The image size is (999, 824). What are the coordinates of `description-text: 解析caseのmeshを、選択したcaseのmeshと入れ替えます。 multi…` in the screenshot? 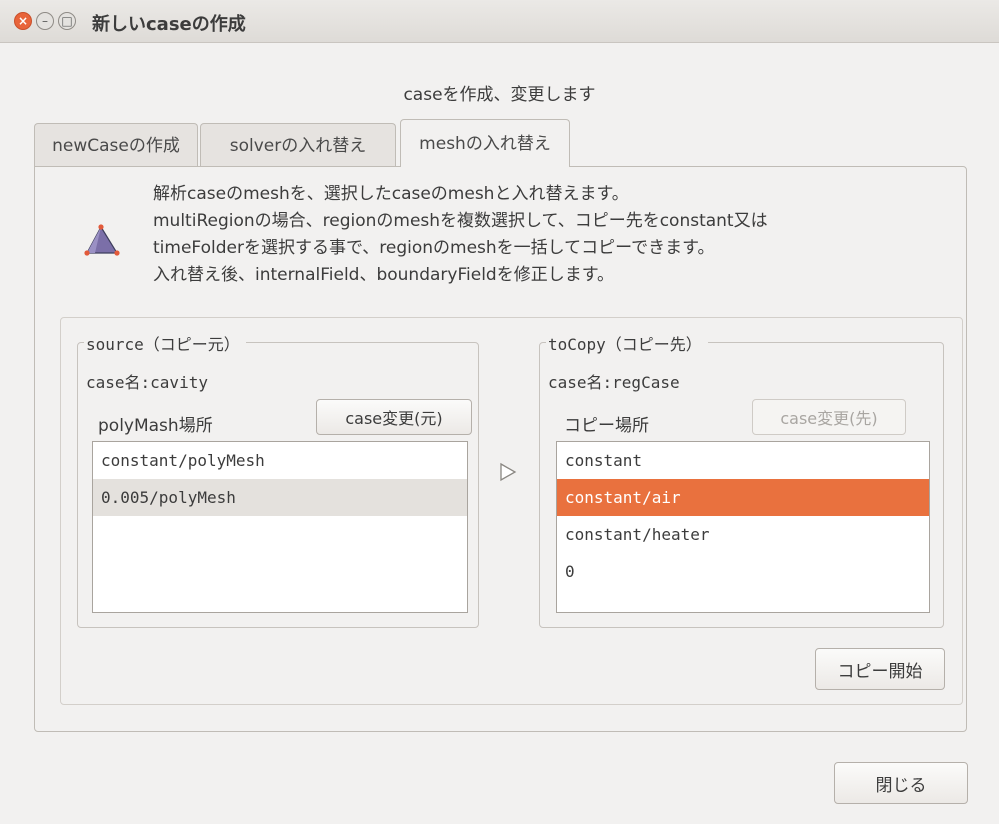 It's located at (460, 235).